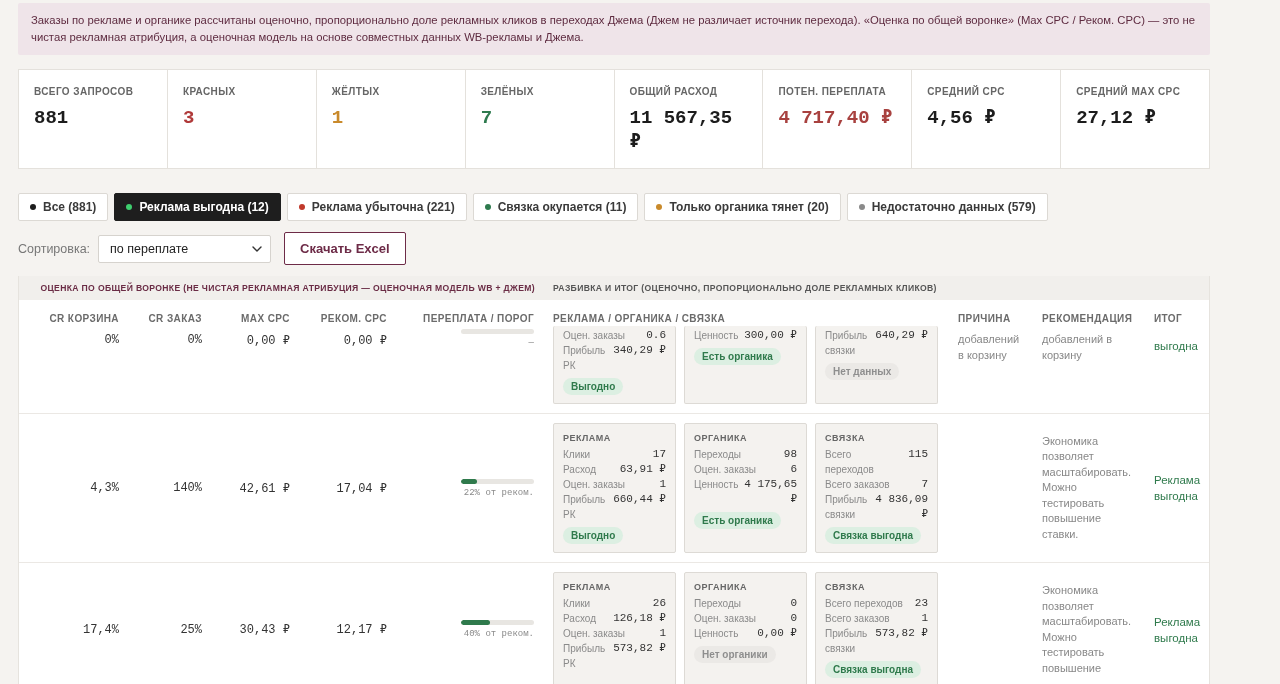 This screenshot has height=684, width=1280. What do you see at coordinates (639, 618) in the screenshot?
I see `metric-value: 126,18 ₽` at bounding box center [639, 618].